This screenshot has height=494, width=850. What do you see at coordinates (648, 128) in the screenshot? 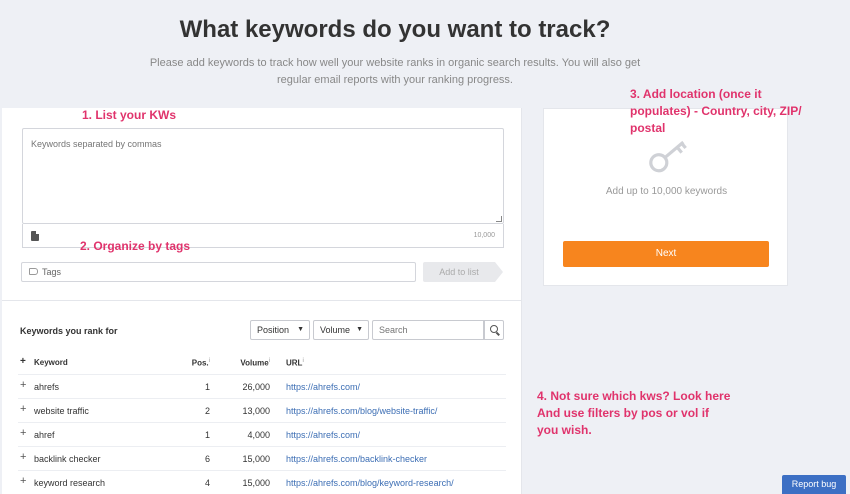
I see `annotation-line: postal` at bounding box center [648, 128].